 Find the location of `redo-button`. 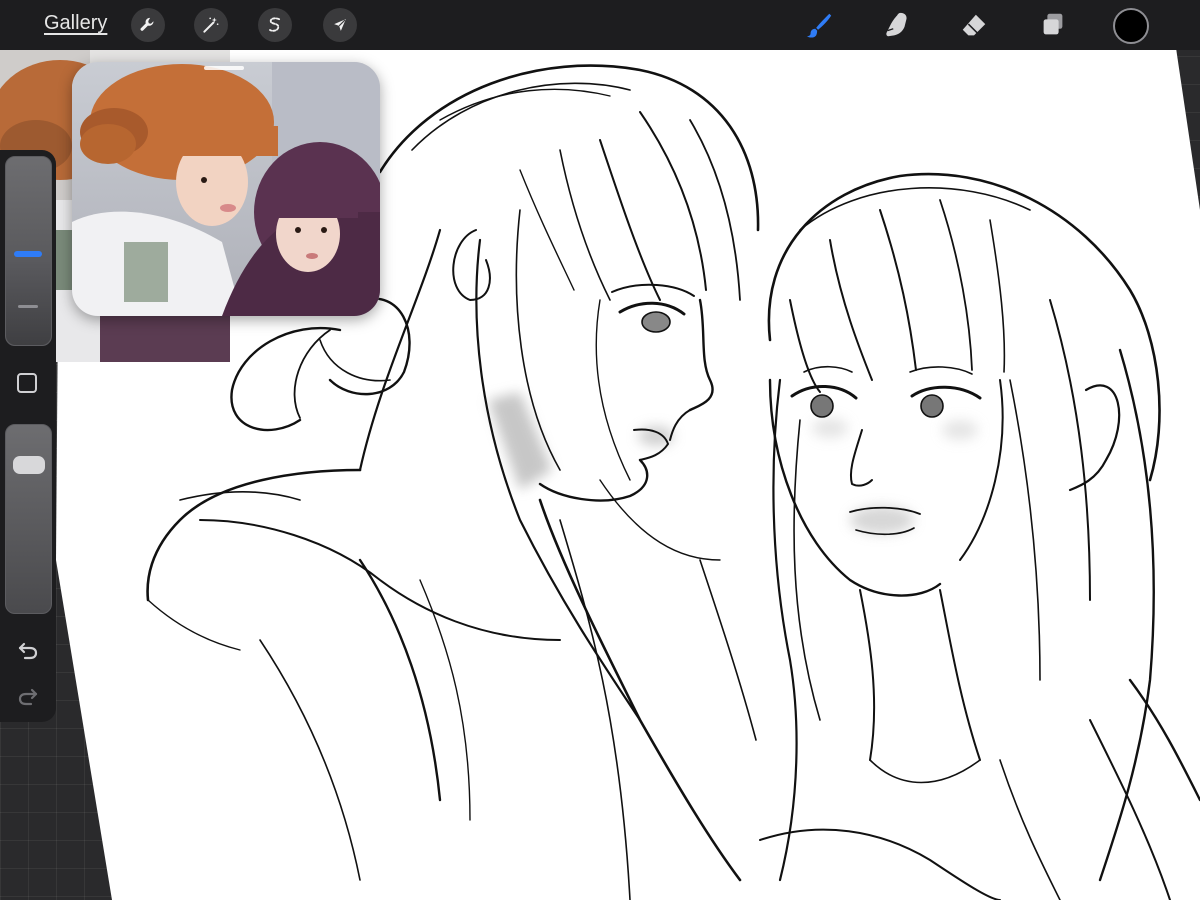

redo-button is located at coordinates (28, 696).